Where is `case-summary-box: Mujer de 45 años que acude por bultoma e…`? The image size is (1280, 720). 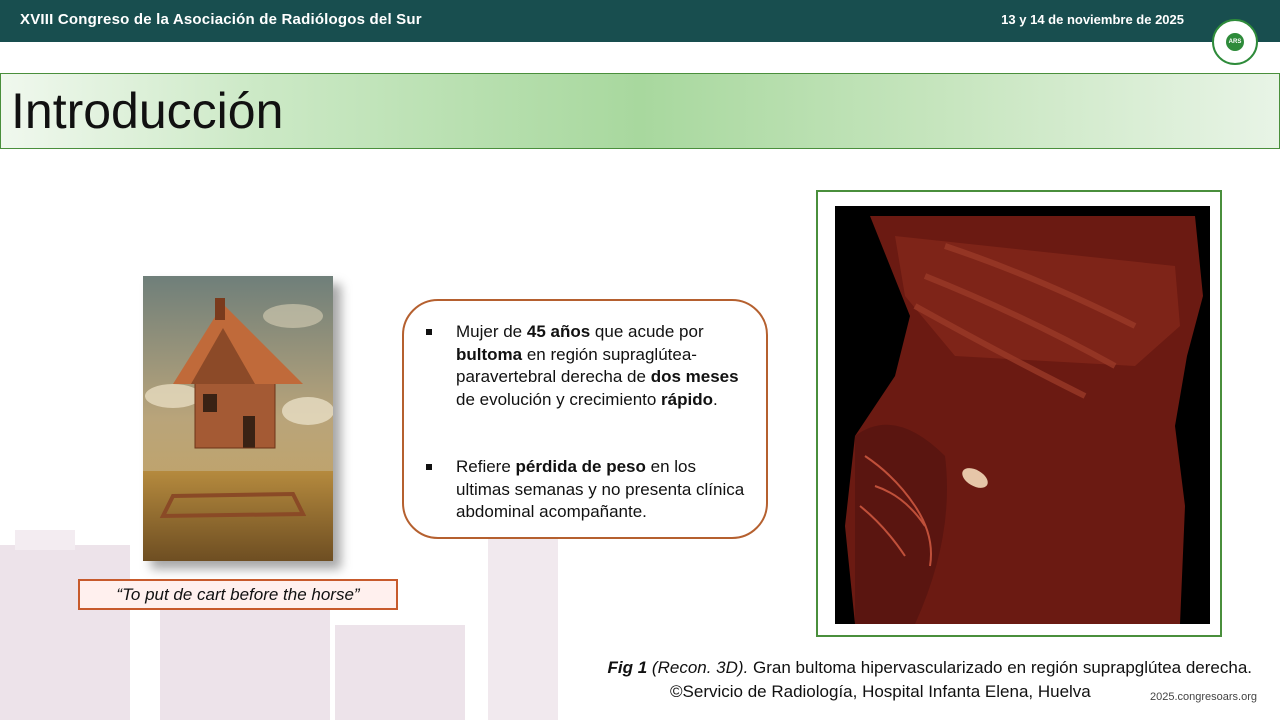
case-summary-box: Mujer de 45 años que acude por bultoma e… is located at coordinates (585, 419).